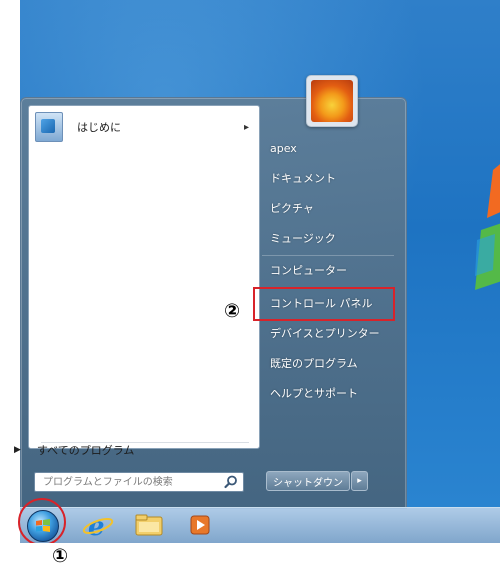 This screenshot has width=500, height=571. Describe the element at coordinates (49, 127) in the screenshot. I see `getting-started-icon` at that location.